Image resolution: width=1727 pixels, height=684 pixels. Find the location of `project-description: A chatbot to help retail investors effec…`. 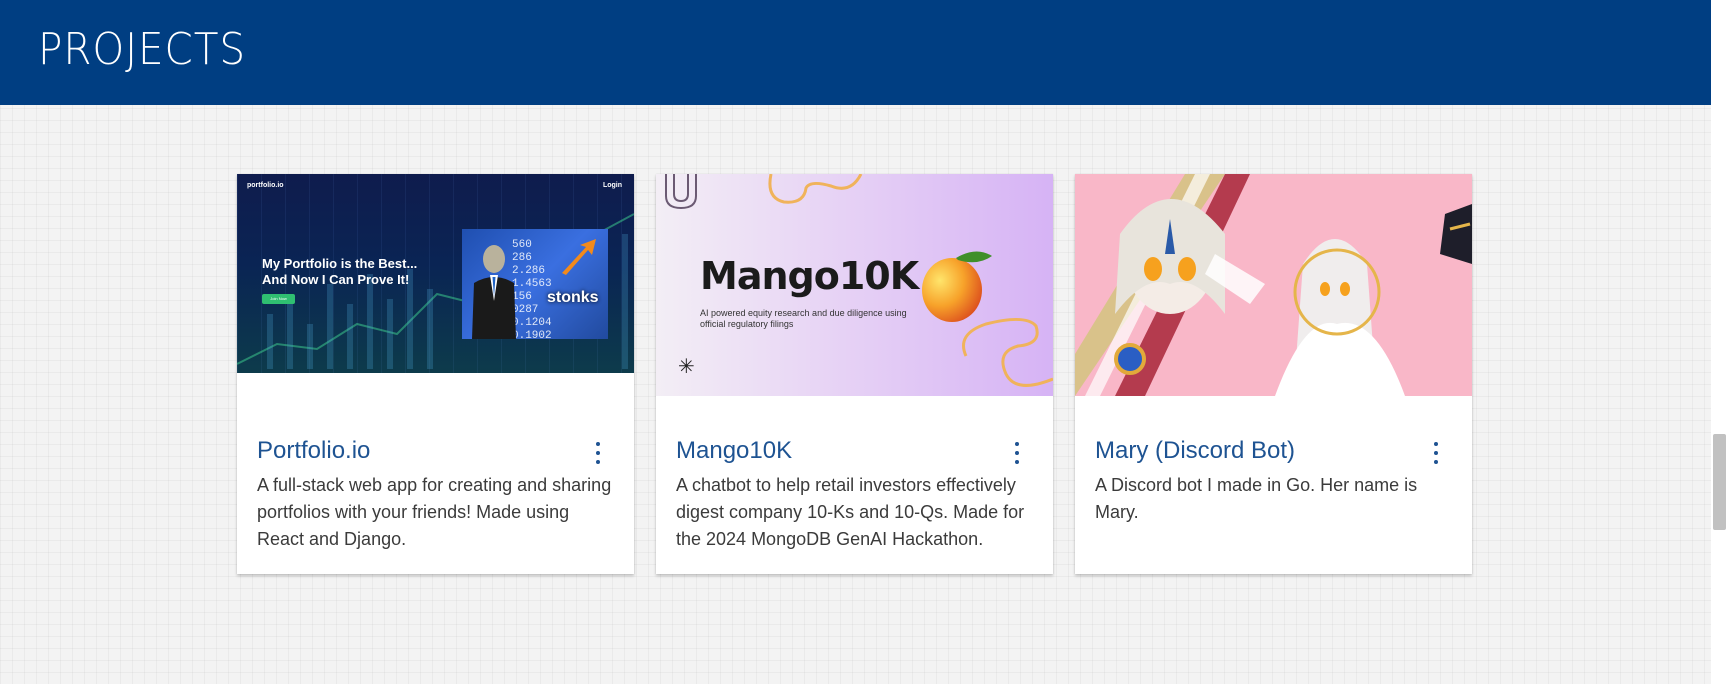

project-description: A chatbot to help retail investors effec… is located at coordinates (850, 512).